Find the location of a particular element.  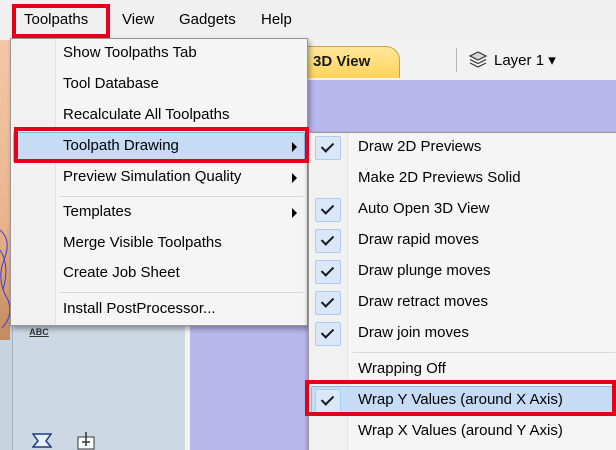

text-tool-icon-label: ABC is located at coordinates (39, 332).